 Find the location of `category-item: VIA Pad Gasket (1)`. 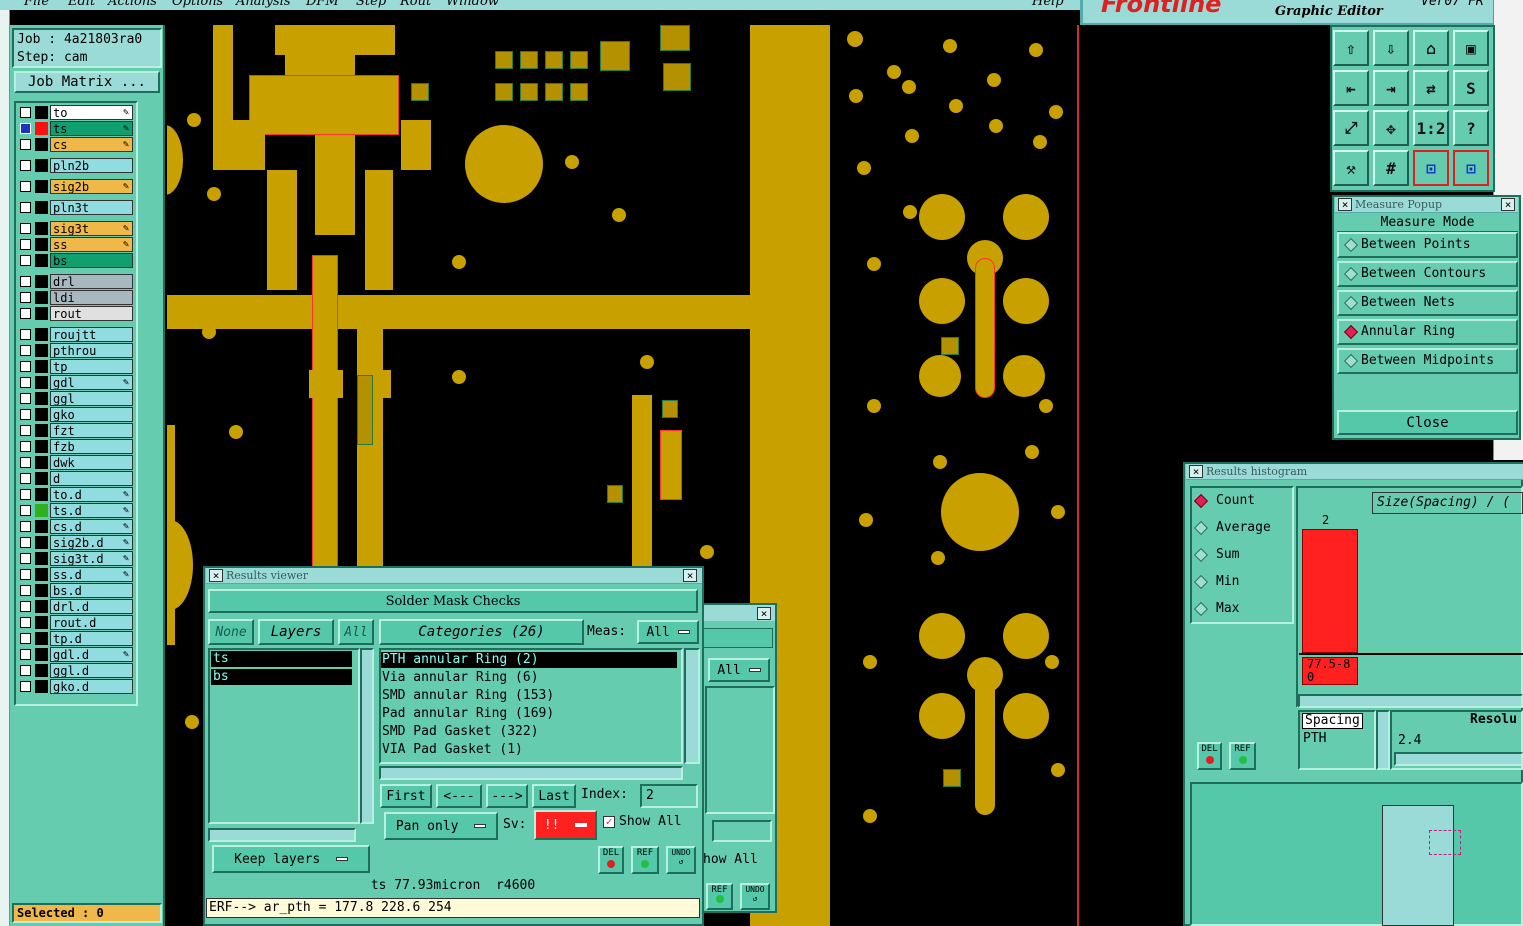

category-item: VIA Pad Gasket (1) is located at coordinates (452, 749).